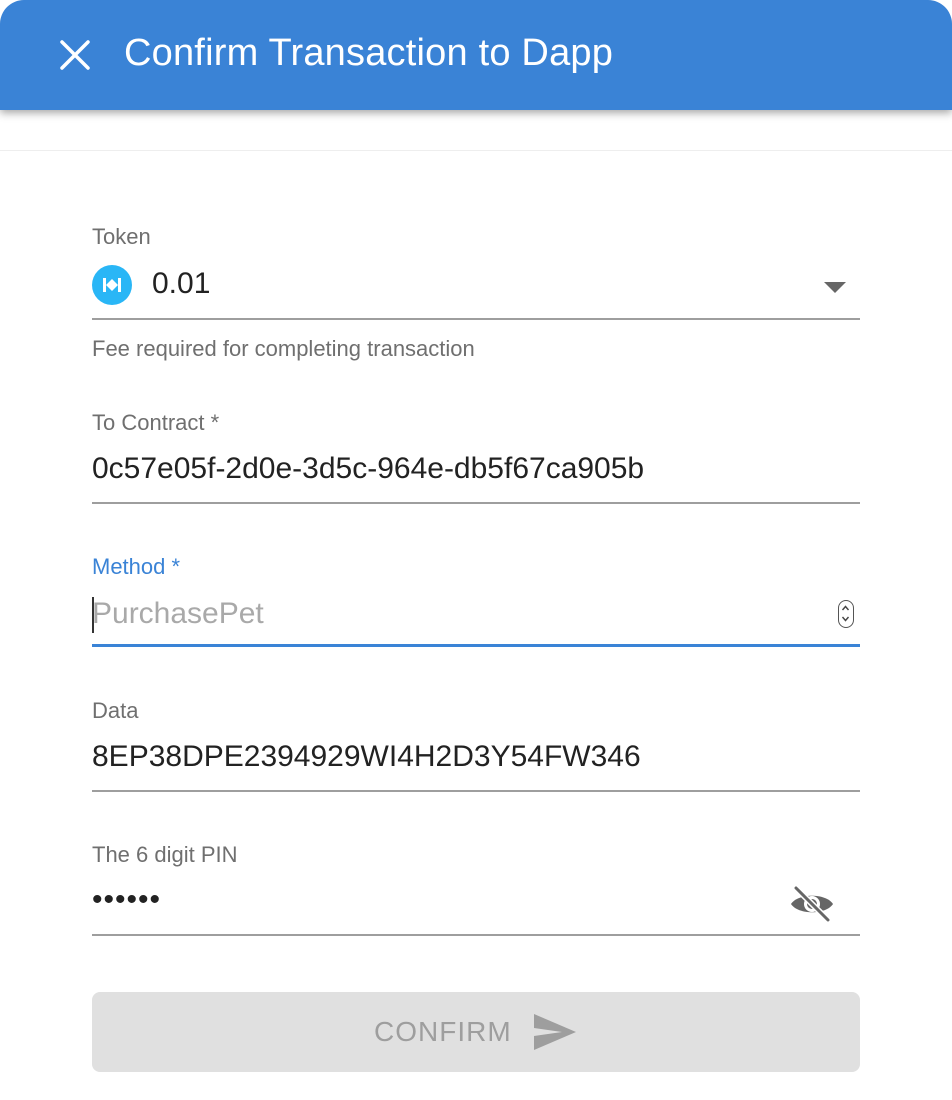  Describe the element at coordinates (181, 283) in the screenshot. I see `token-amount: 0.01` at that location.